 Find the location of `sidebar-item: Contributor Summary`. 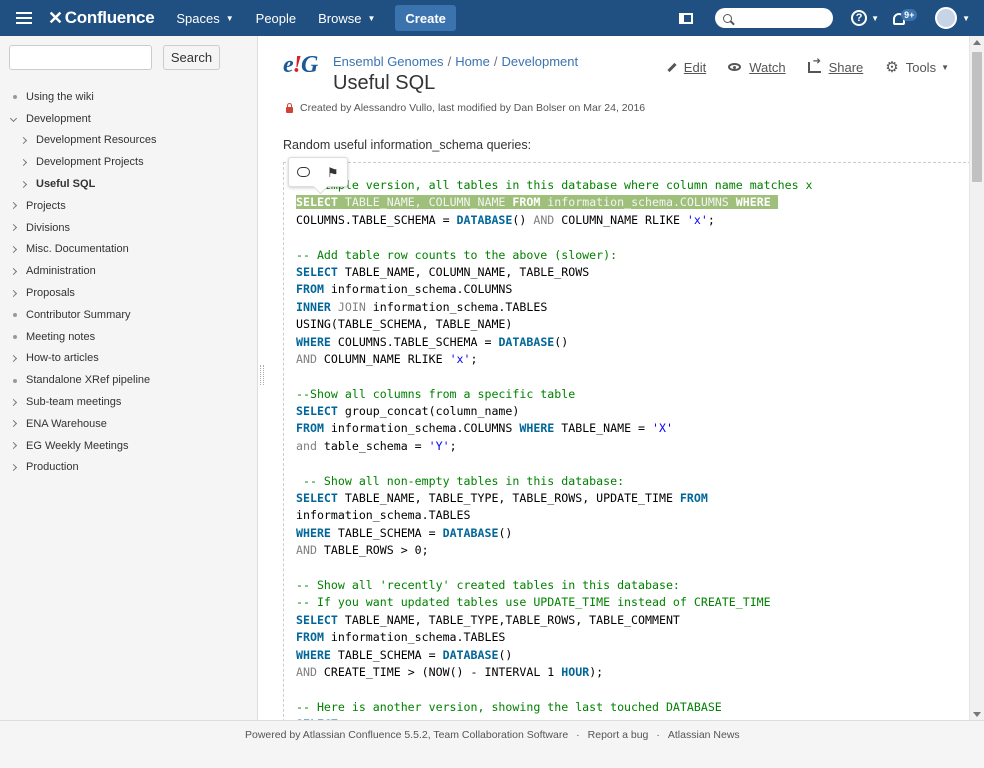

sidebar-item: Contributor Summary is located at coordinates (130, 315).